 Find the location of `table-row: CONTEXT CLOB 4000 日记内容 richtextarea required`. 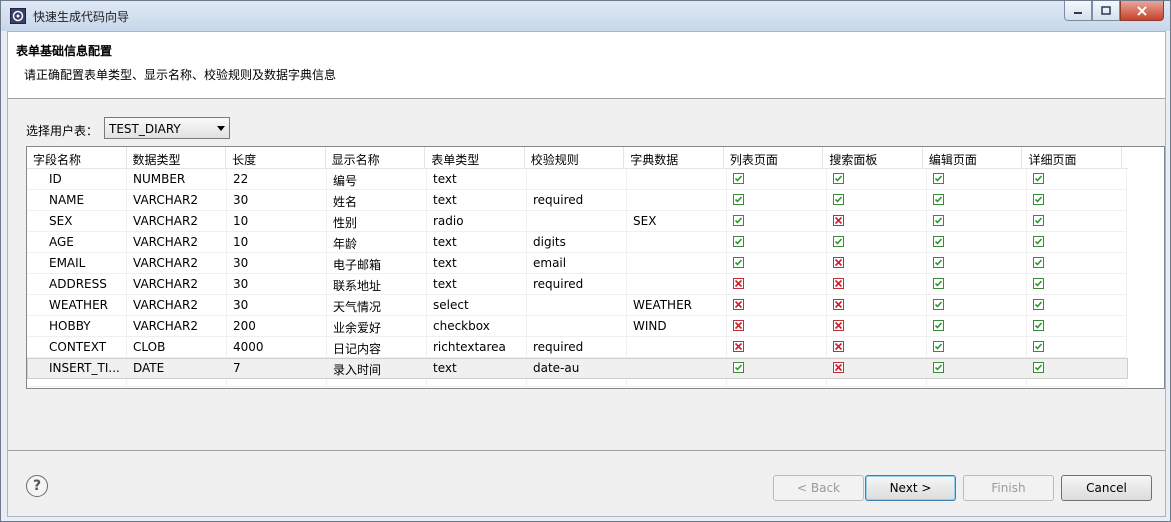

table-row: CONTEXT CLOB 4000 日记内容 richtextarea required is located at coordinates (577, 347).